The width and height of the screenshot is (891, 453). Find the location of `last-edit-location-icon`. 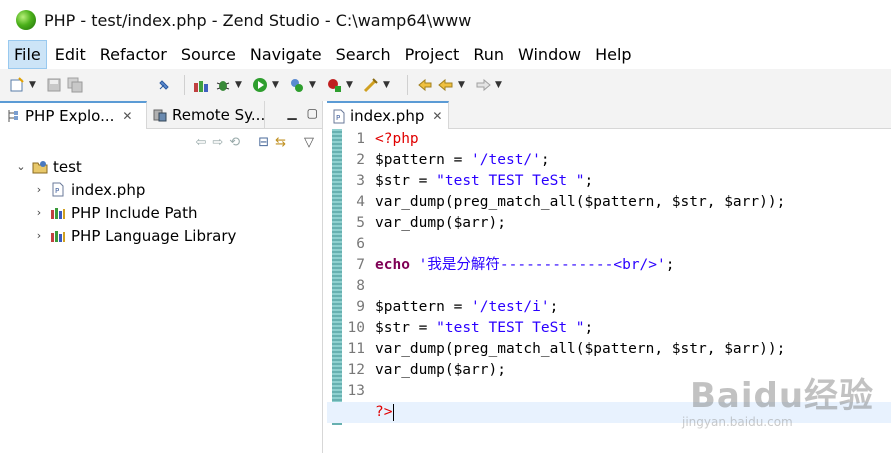

last-edit-location-icon is located at coordinates (425, 85).